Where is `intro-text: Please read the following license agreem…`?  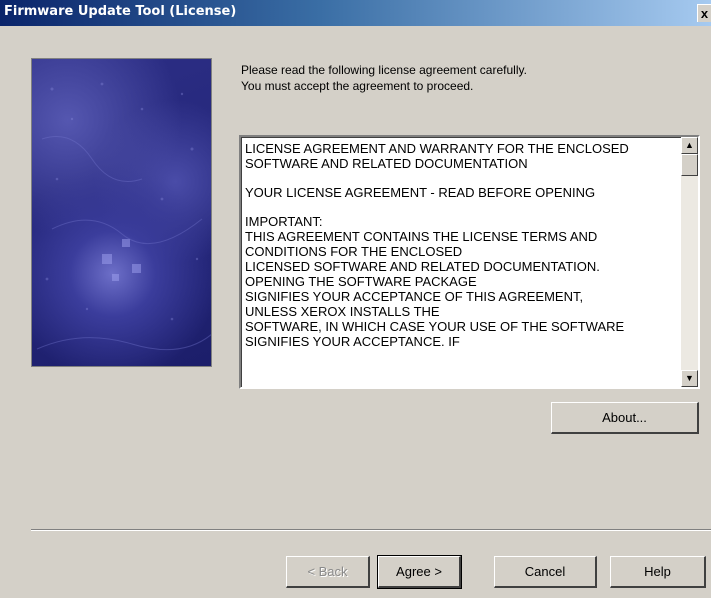
intro-text: Please read the following license agreem… is located at coordinates (384, 78).